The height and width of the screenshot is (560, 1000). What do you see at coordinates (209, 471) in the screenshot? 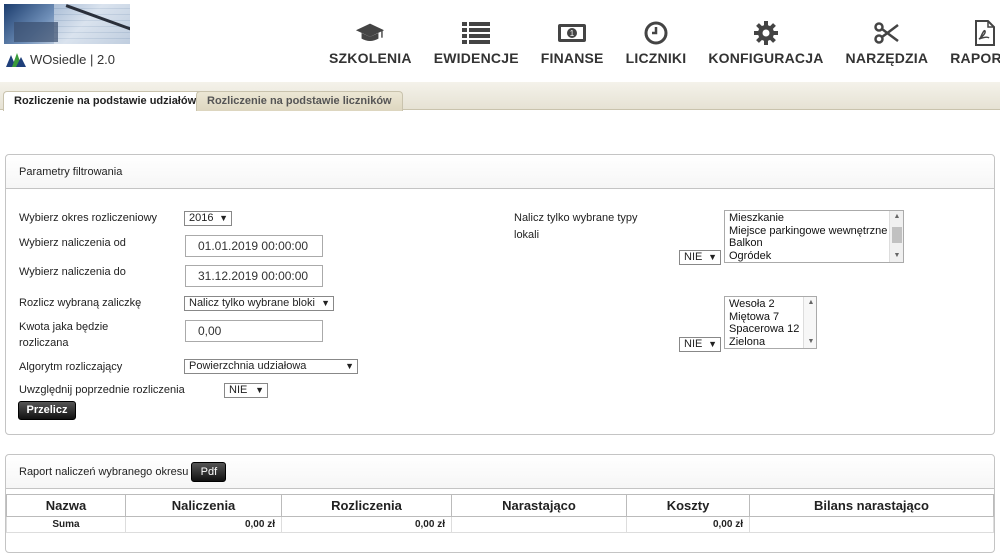
I see `pdf-button: Pdf` at bounding box center [209, 471].